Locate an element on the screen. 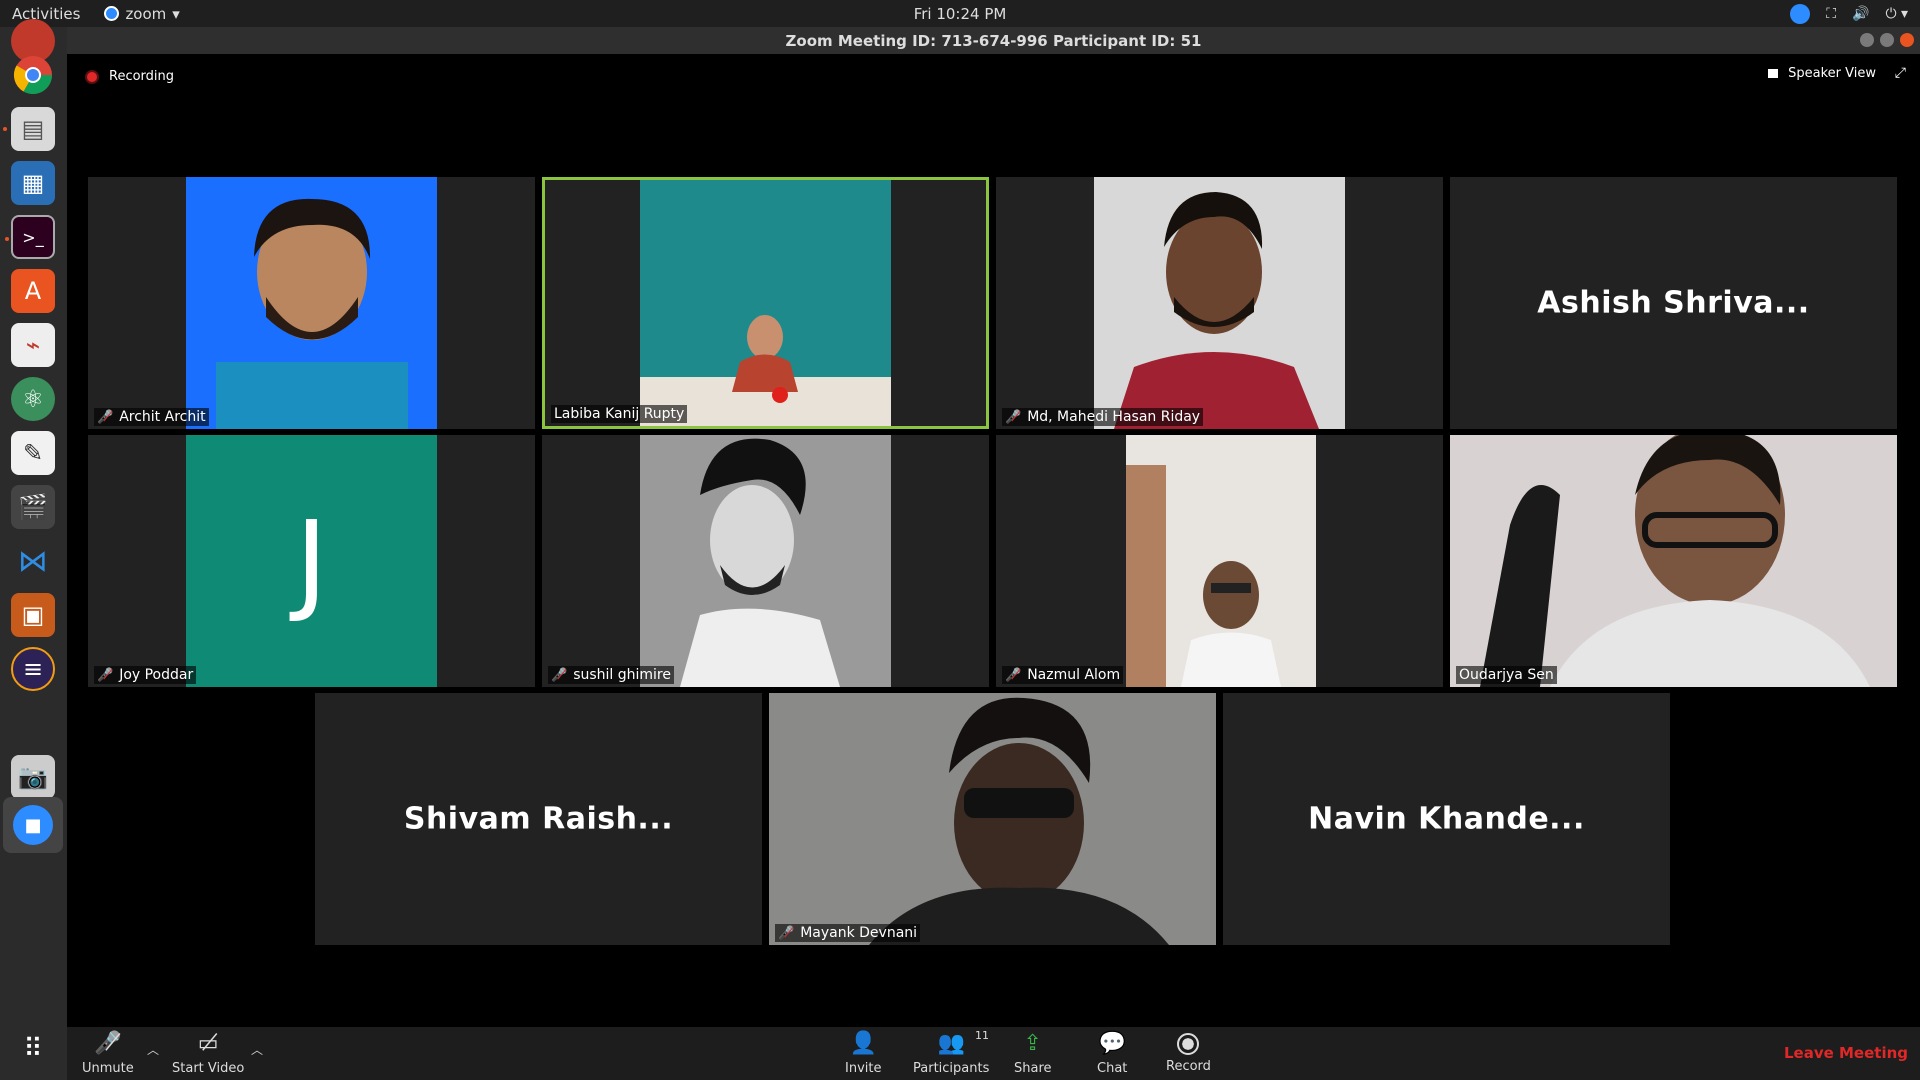 This screenshot has width=1920, height=1080. video-options-caret-icon: ︿ is located at coordinates (257, 1049).